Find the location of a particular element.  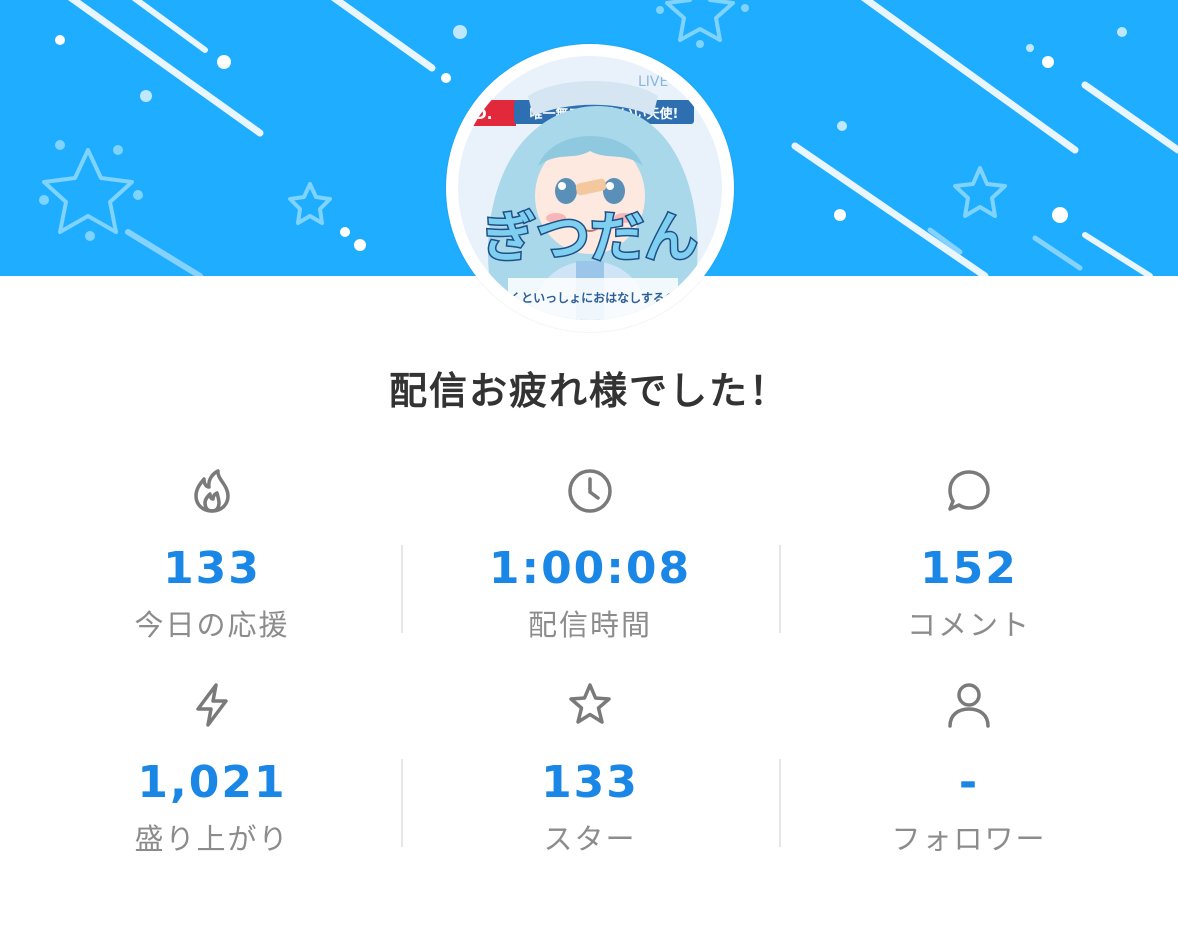

page-title: 配信お疲れ様でした！ is located at coordinates (588, 391).